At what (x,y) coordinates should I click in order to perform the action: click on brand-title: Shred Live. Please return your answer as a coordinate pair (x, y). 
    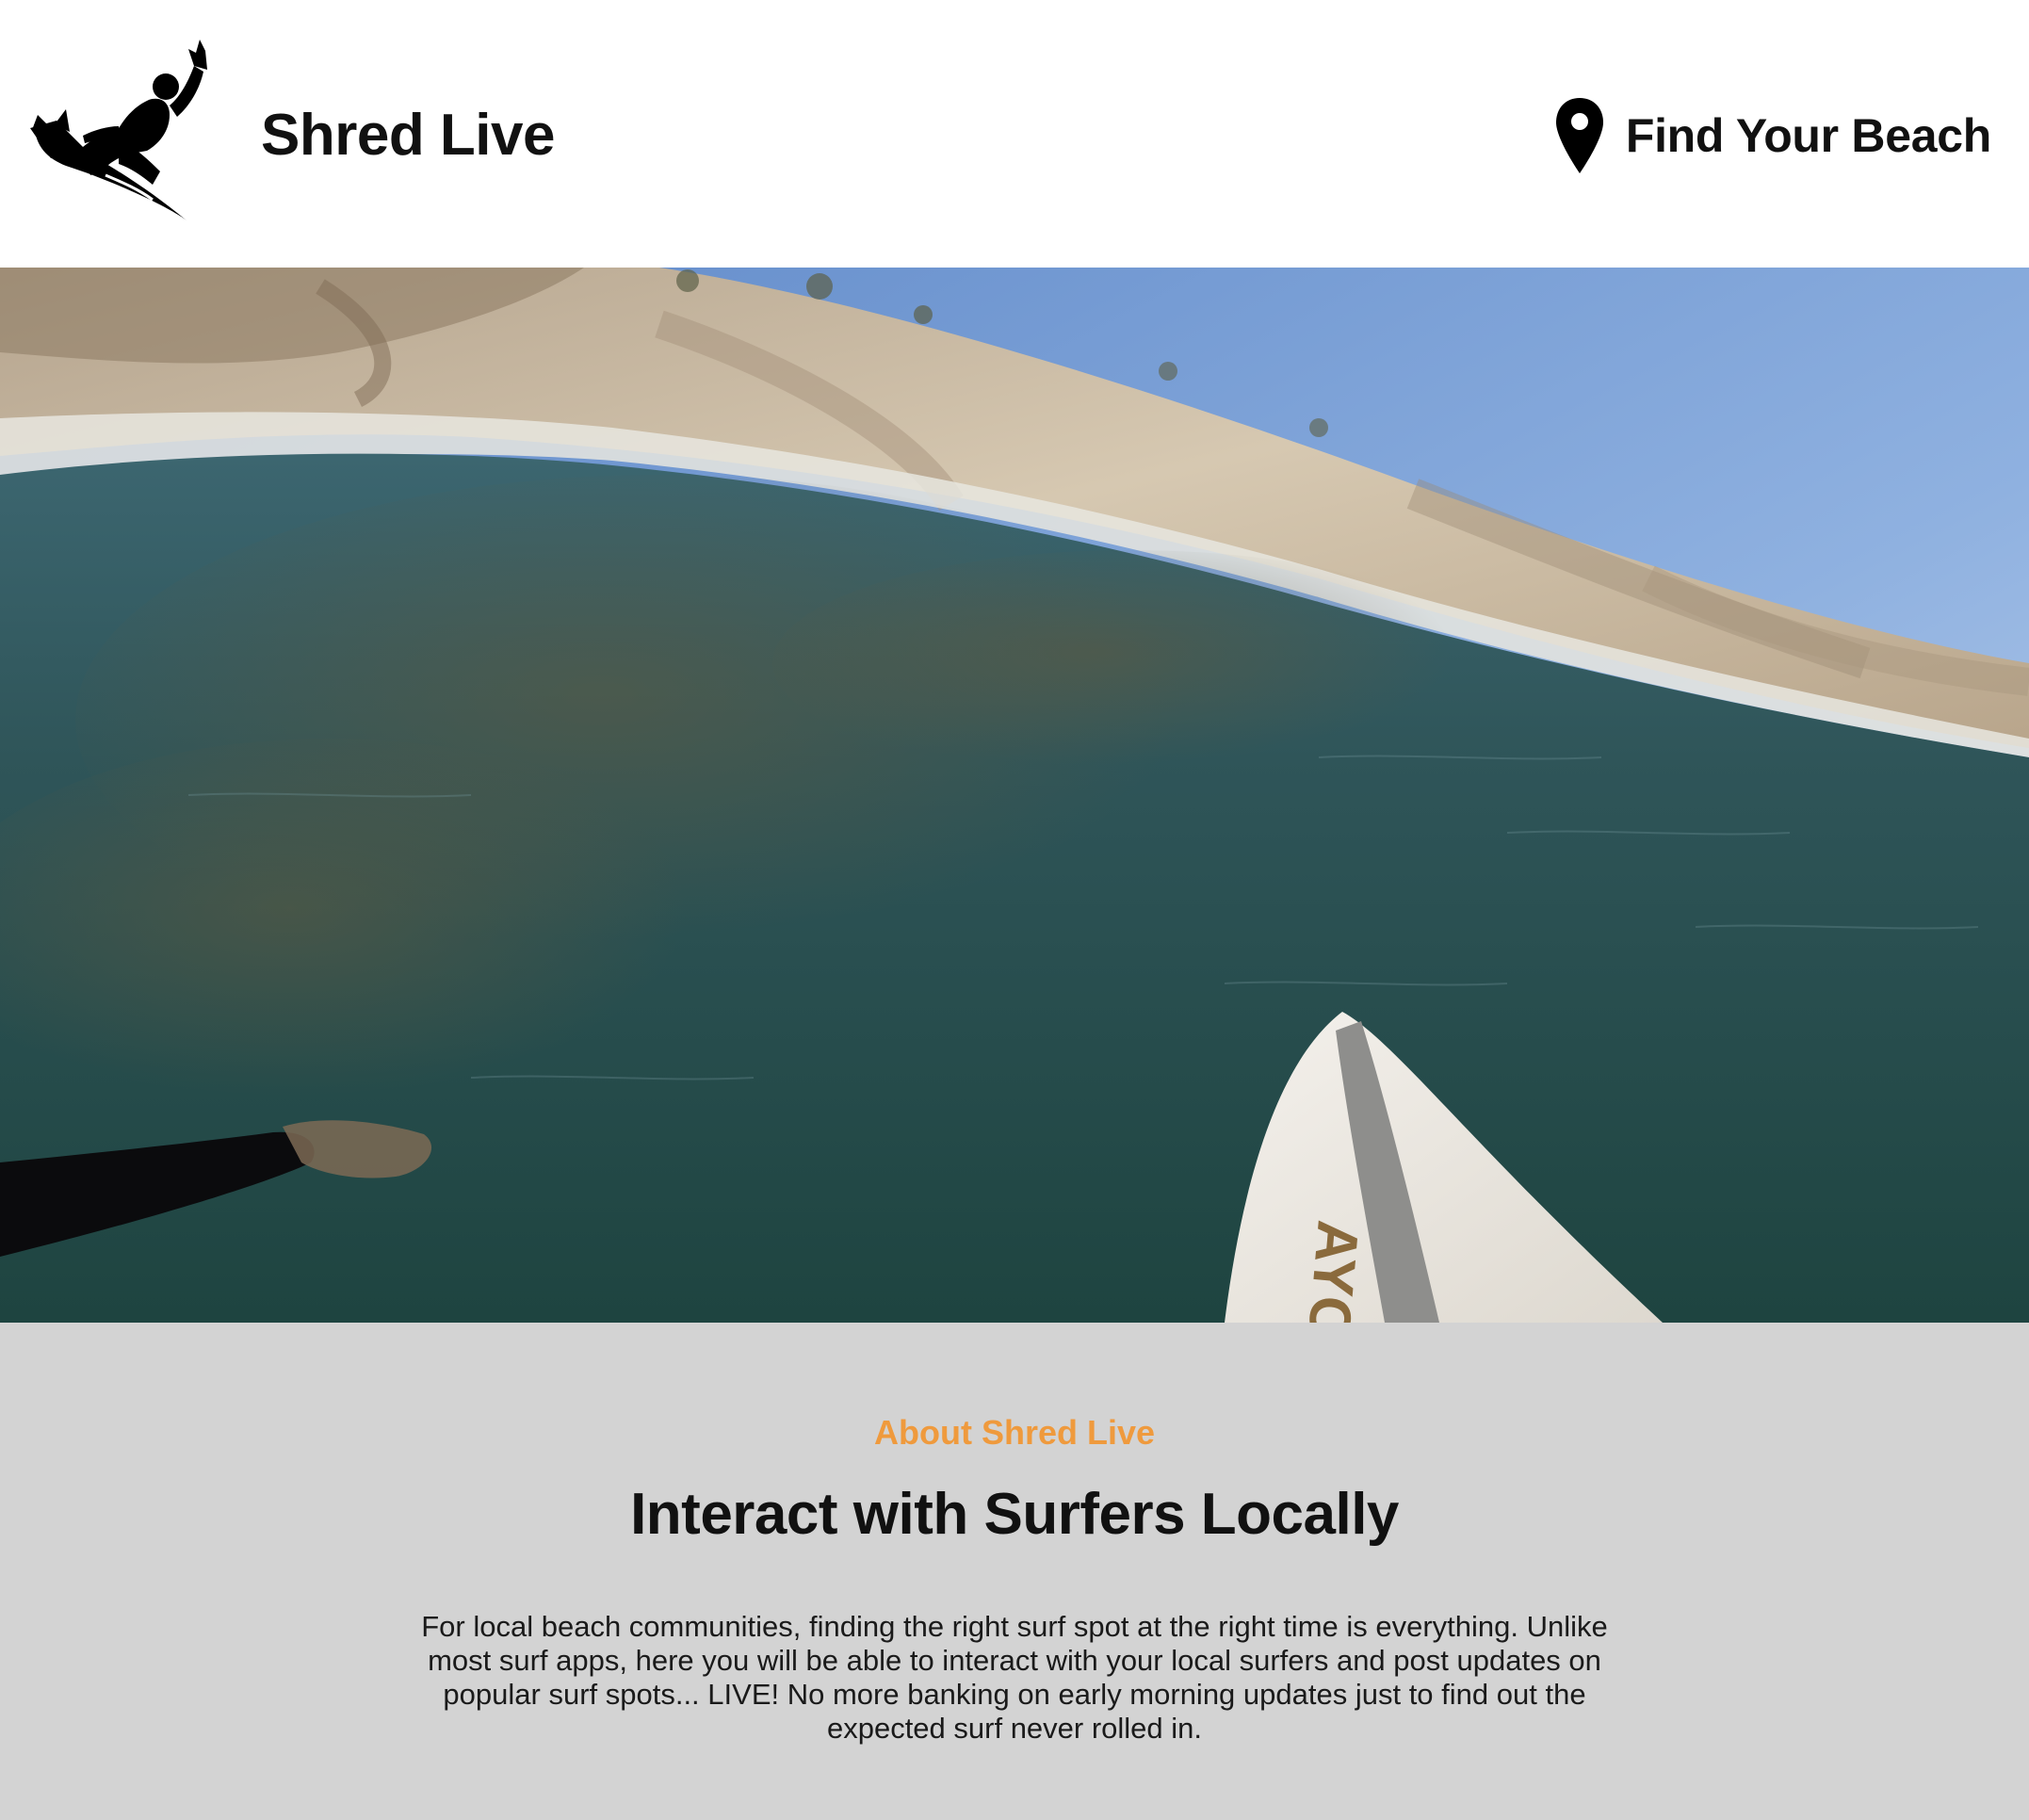
    Looking at the image, I should click on (408, 136).